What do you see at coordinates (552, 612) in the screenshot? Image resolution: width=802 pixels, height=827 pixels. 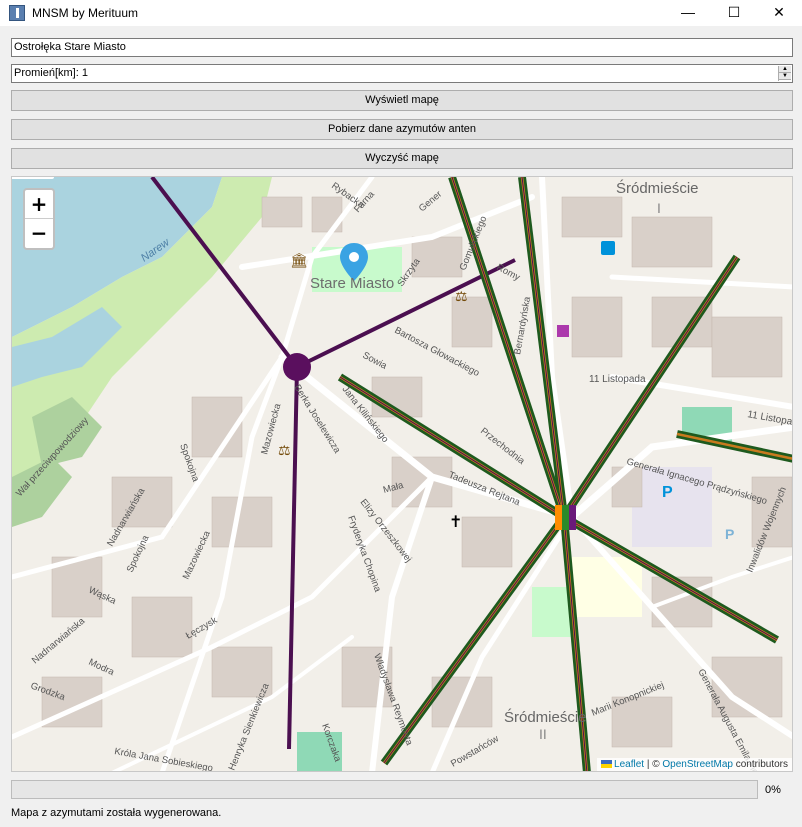 I see `park-south` at bounding box center [552, 612].